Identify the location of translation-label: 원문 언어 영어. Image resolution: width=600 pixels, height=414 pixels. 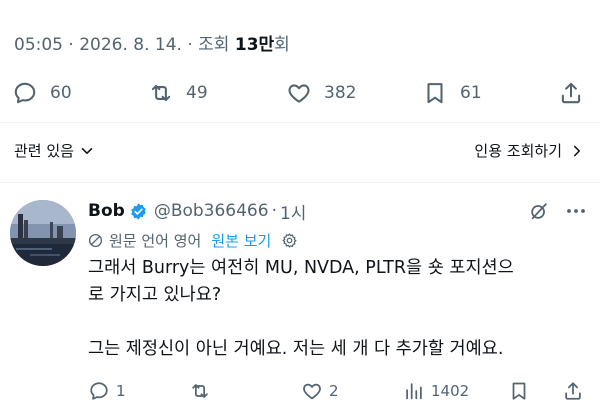
(155, 240).